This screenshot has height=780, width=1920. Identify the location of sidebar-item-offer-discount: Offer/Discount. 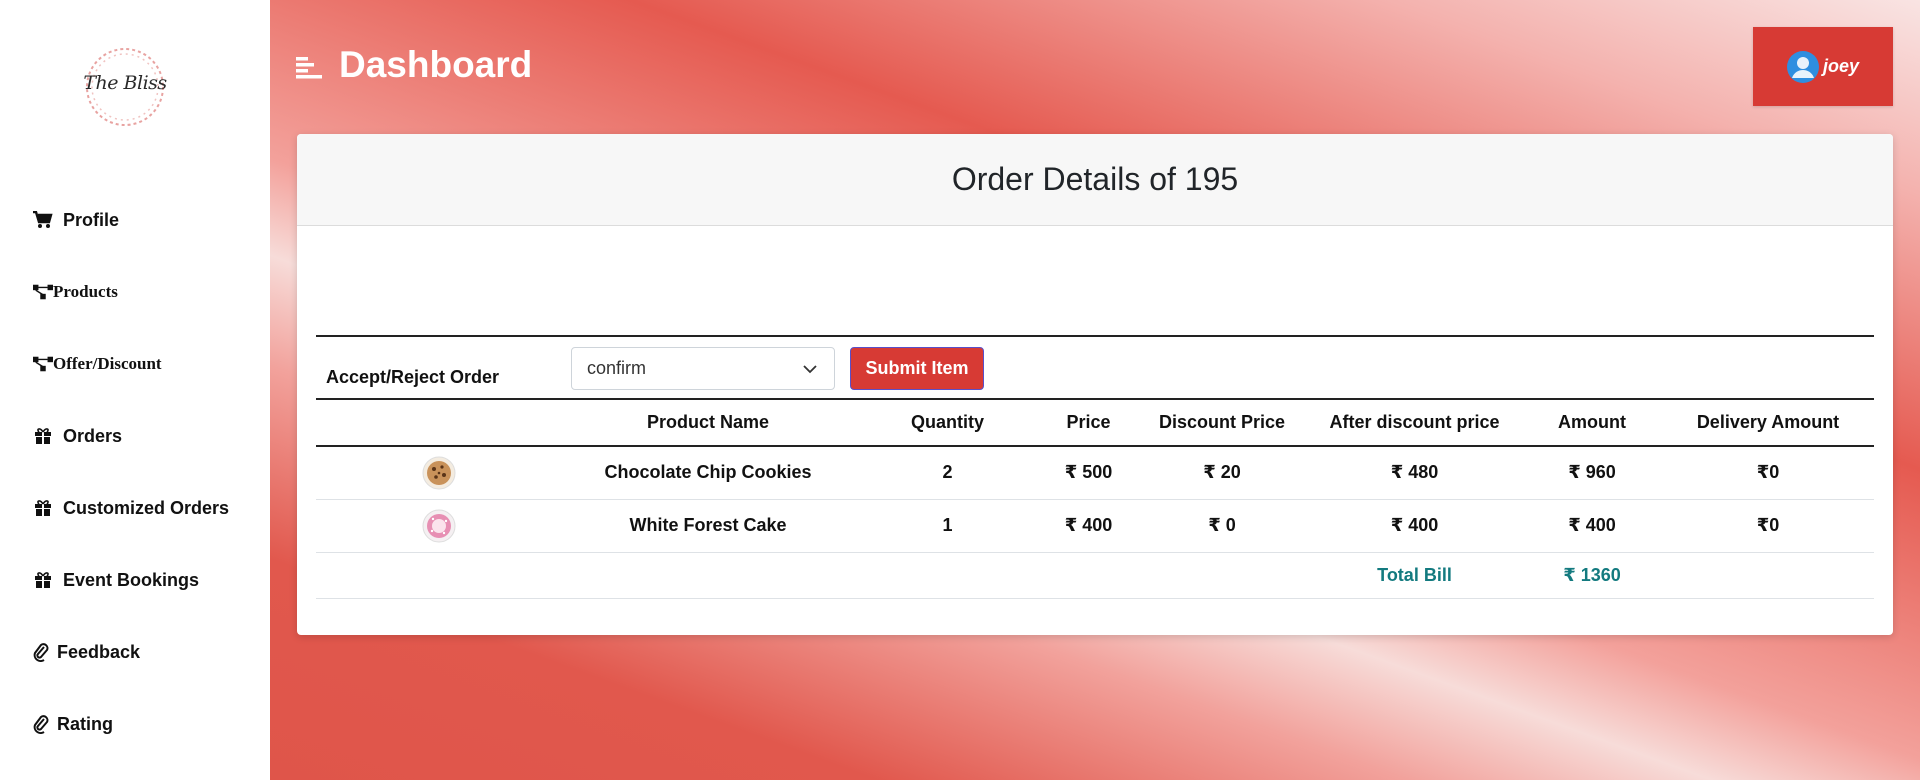
(97, 364).